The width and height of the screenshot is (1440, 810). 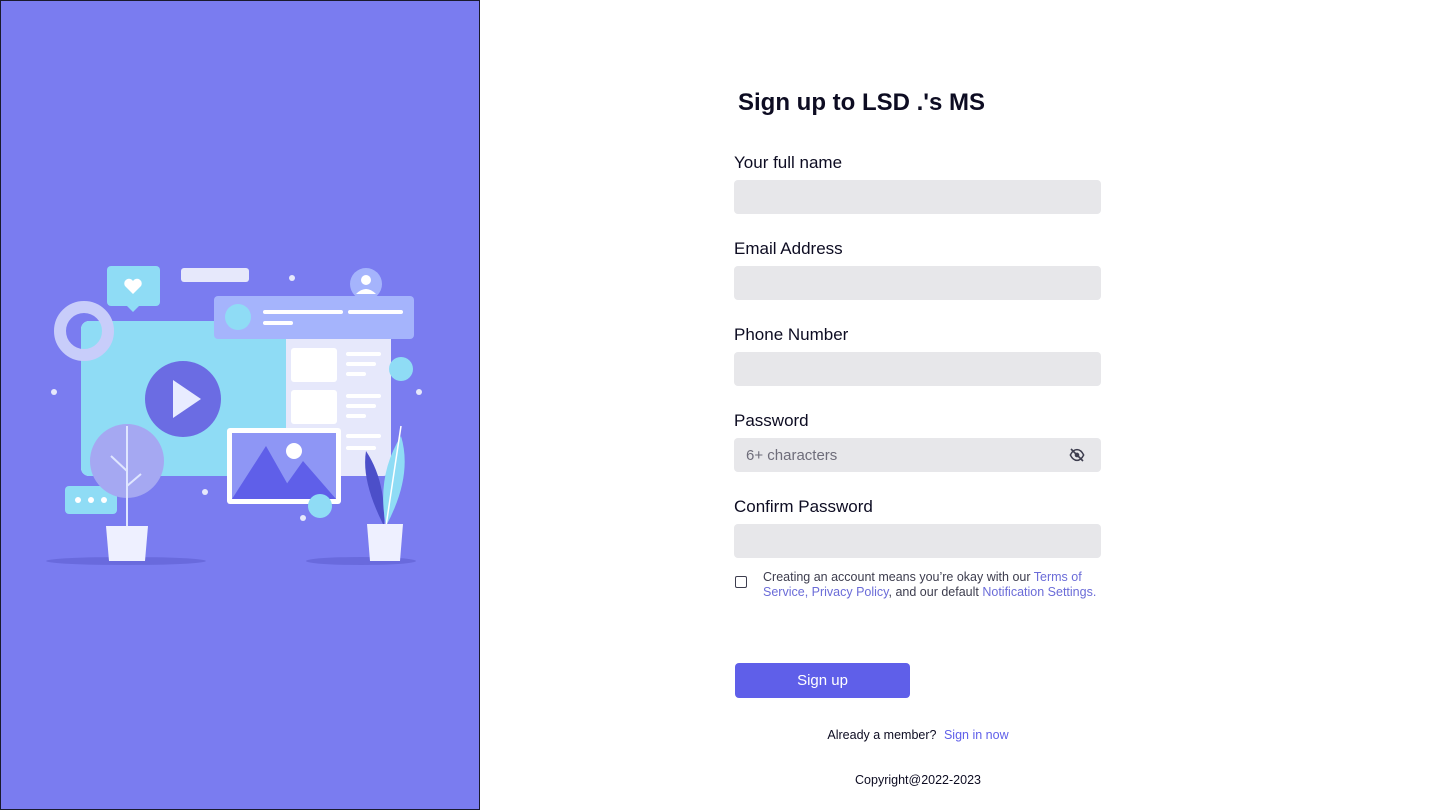 I want to click on privacy-link: Privacy Policy, so click(x=850, y=592).